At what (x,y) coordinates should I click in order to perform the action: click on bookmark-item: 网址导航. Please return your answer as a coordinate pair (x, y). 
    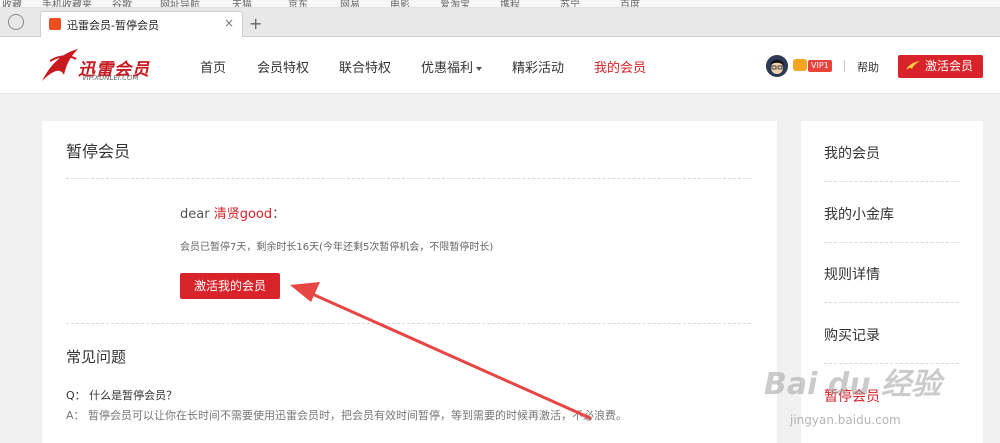
    Looking at the image, I should click on (180, 3).